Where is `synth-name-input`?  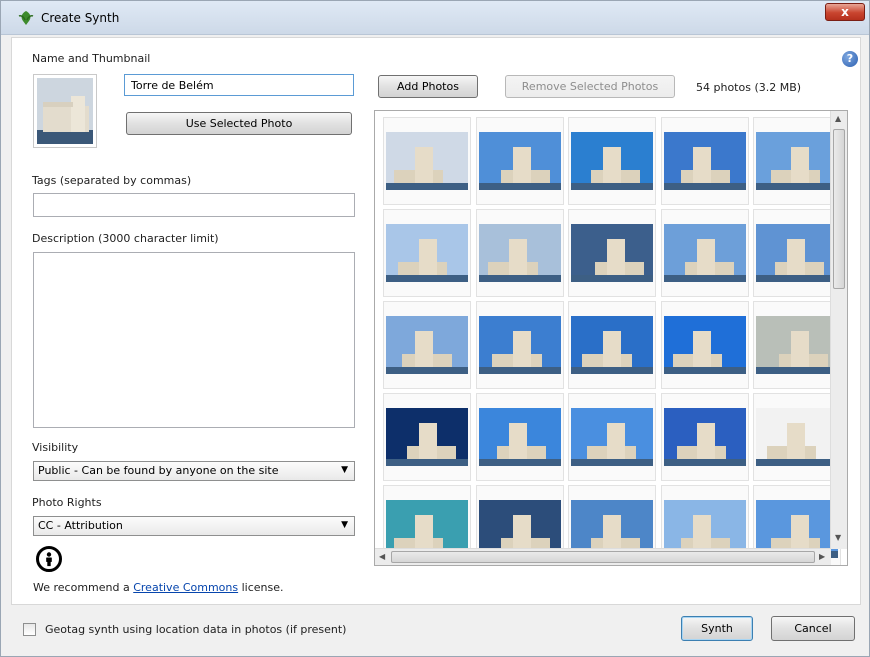
synth-name-input is located at coordinates (239, 85).